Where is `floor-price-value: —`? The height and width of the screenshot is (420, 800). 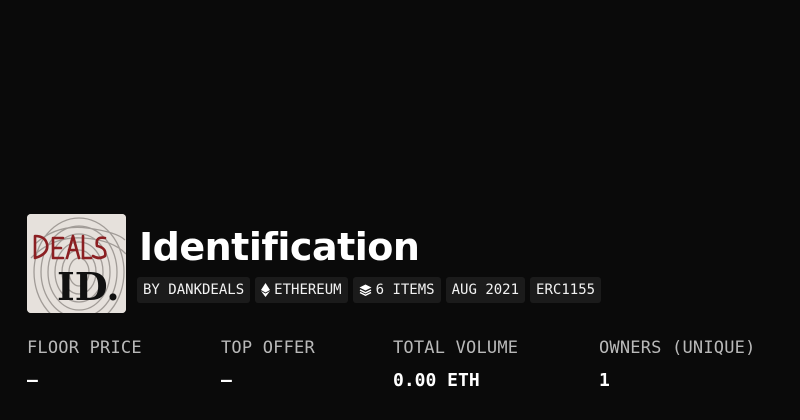 floor-price-value: — is located at coordinates (32, 380).